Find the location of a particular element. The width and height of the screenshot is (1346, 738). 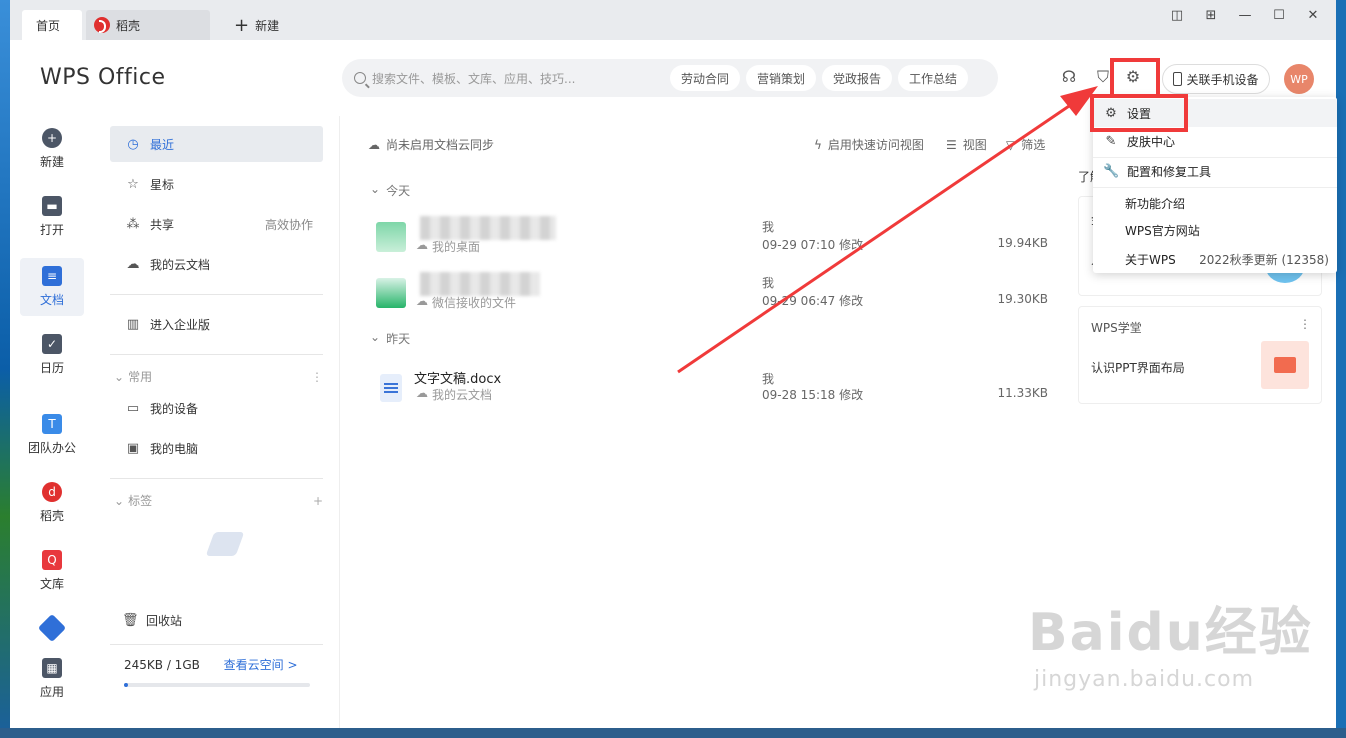

watermark-url: jingyan.baidu.com is located at coordinates (1144, 679).